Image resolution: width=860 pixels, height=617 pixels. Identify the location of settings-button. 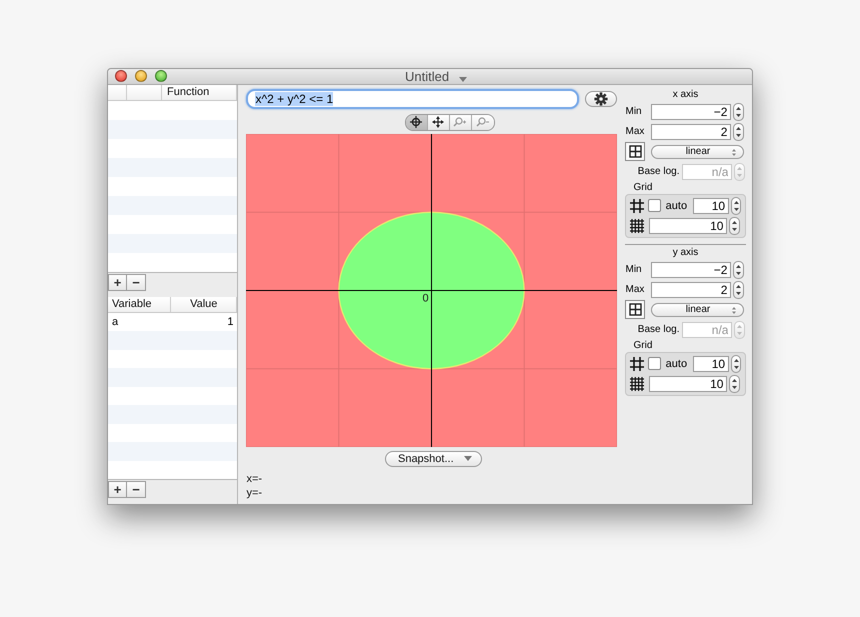
(601, 98).